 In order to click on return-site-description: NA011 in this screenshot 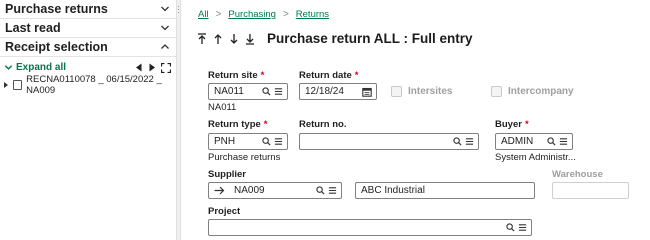, I will do `click(222, 107)`.